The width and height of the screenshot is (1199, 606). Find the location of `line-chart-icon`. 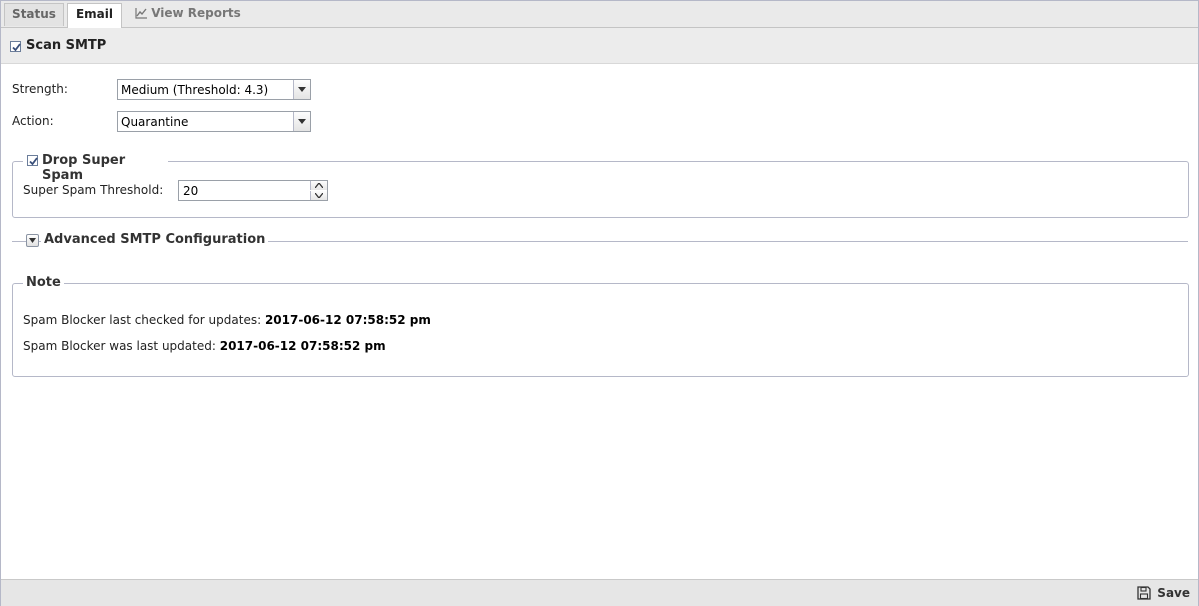

line-chart-icon is located at coordinates (141, 13).